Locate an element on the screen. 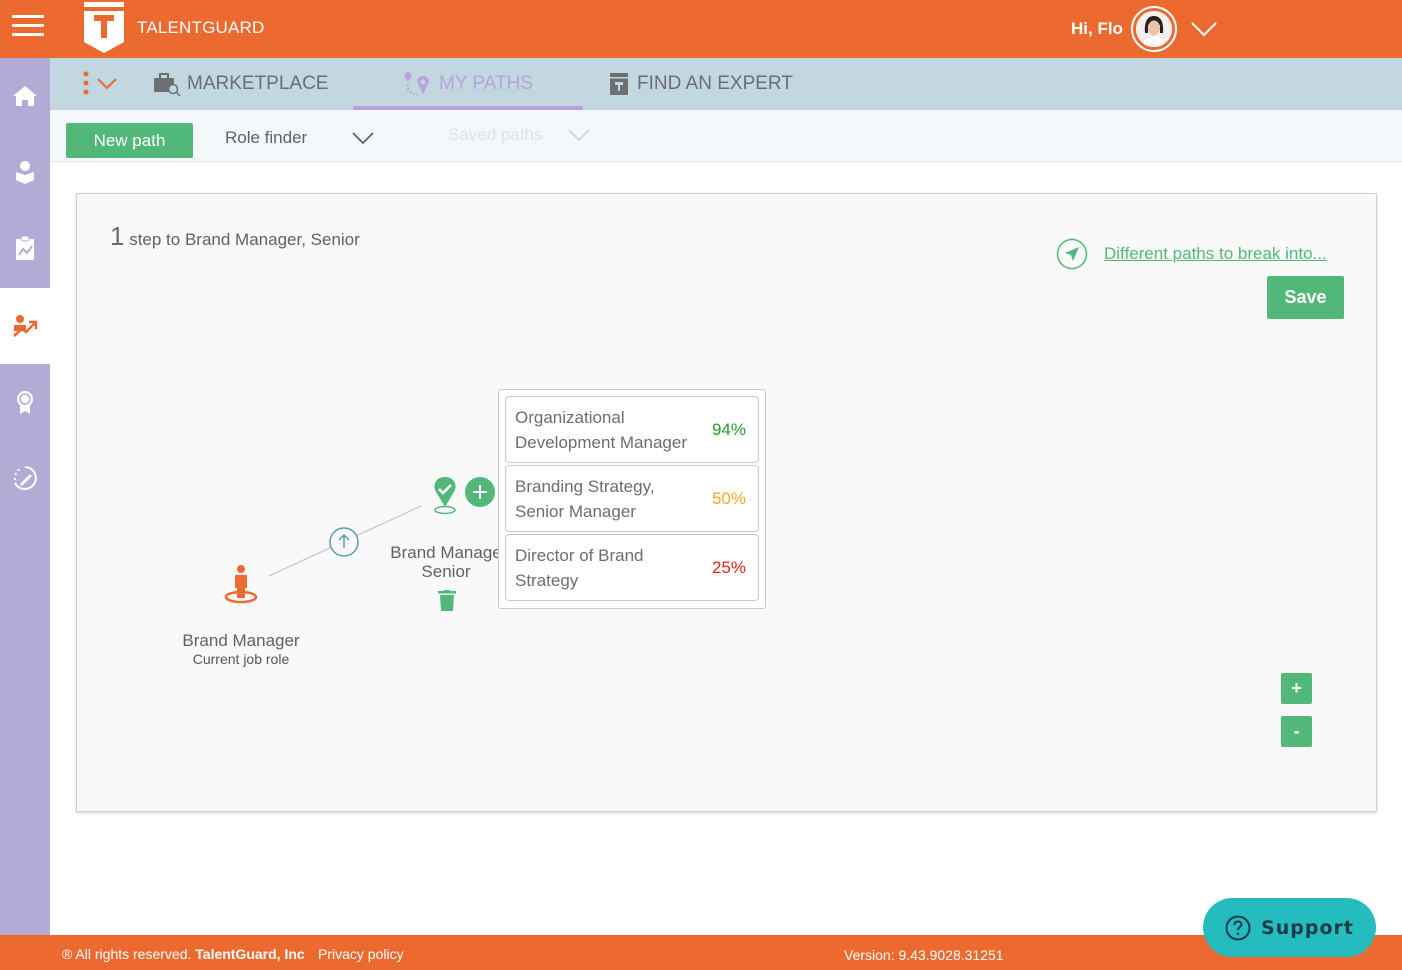 The width and height of the screenshot is (1402, 970). company-name: TalentGuard, Inc is located at coordinates (250, 954).